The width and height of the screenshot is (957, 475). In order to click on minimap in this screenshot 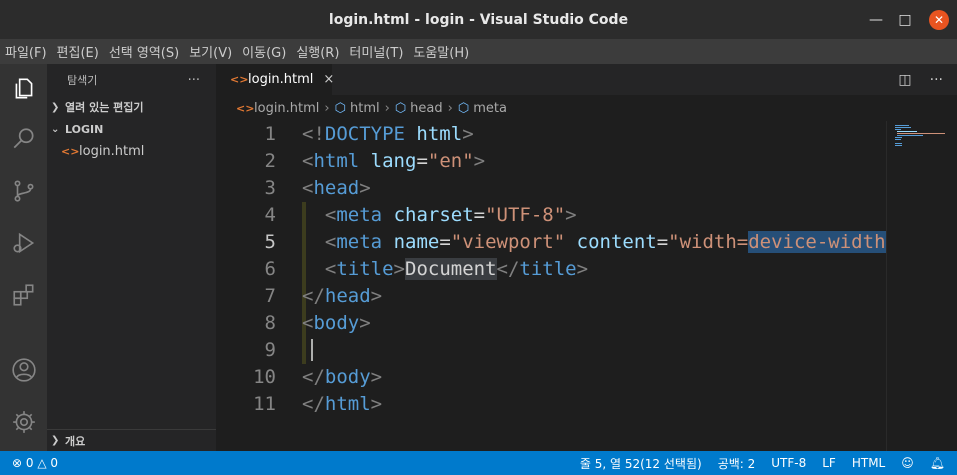, I will do `click(921, 286)`.